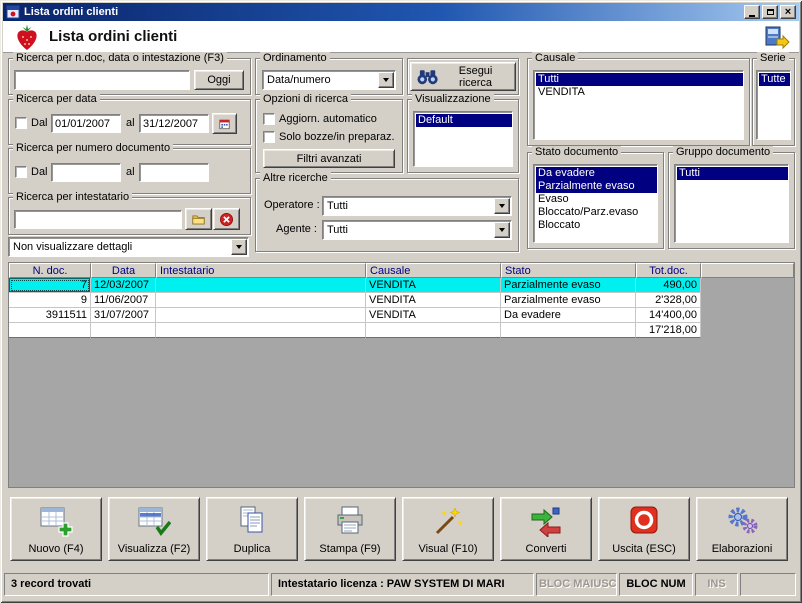  Describe the element at coordinates (417, 230) in the screenshot. I see `agente-select: Tutti` at that location.